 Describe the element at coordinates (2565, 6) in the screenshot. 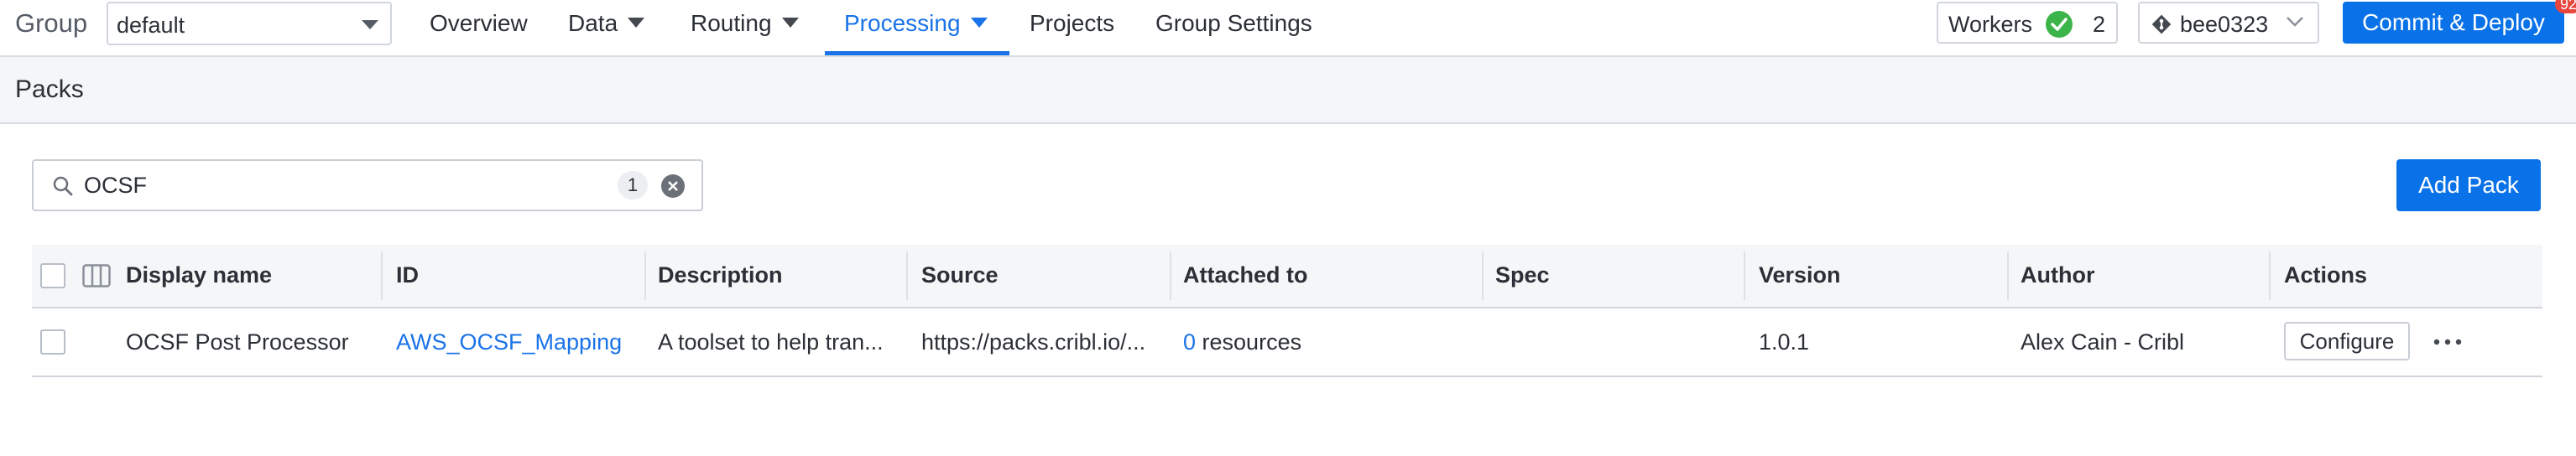

I see `notification-badge: 92` at that location.